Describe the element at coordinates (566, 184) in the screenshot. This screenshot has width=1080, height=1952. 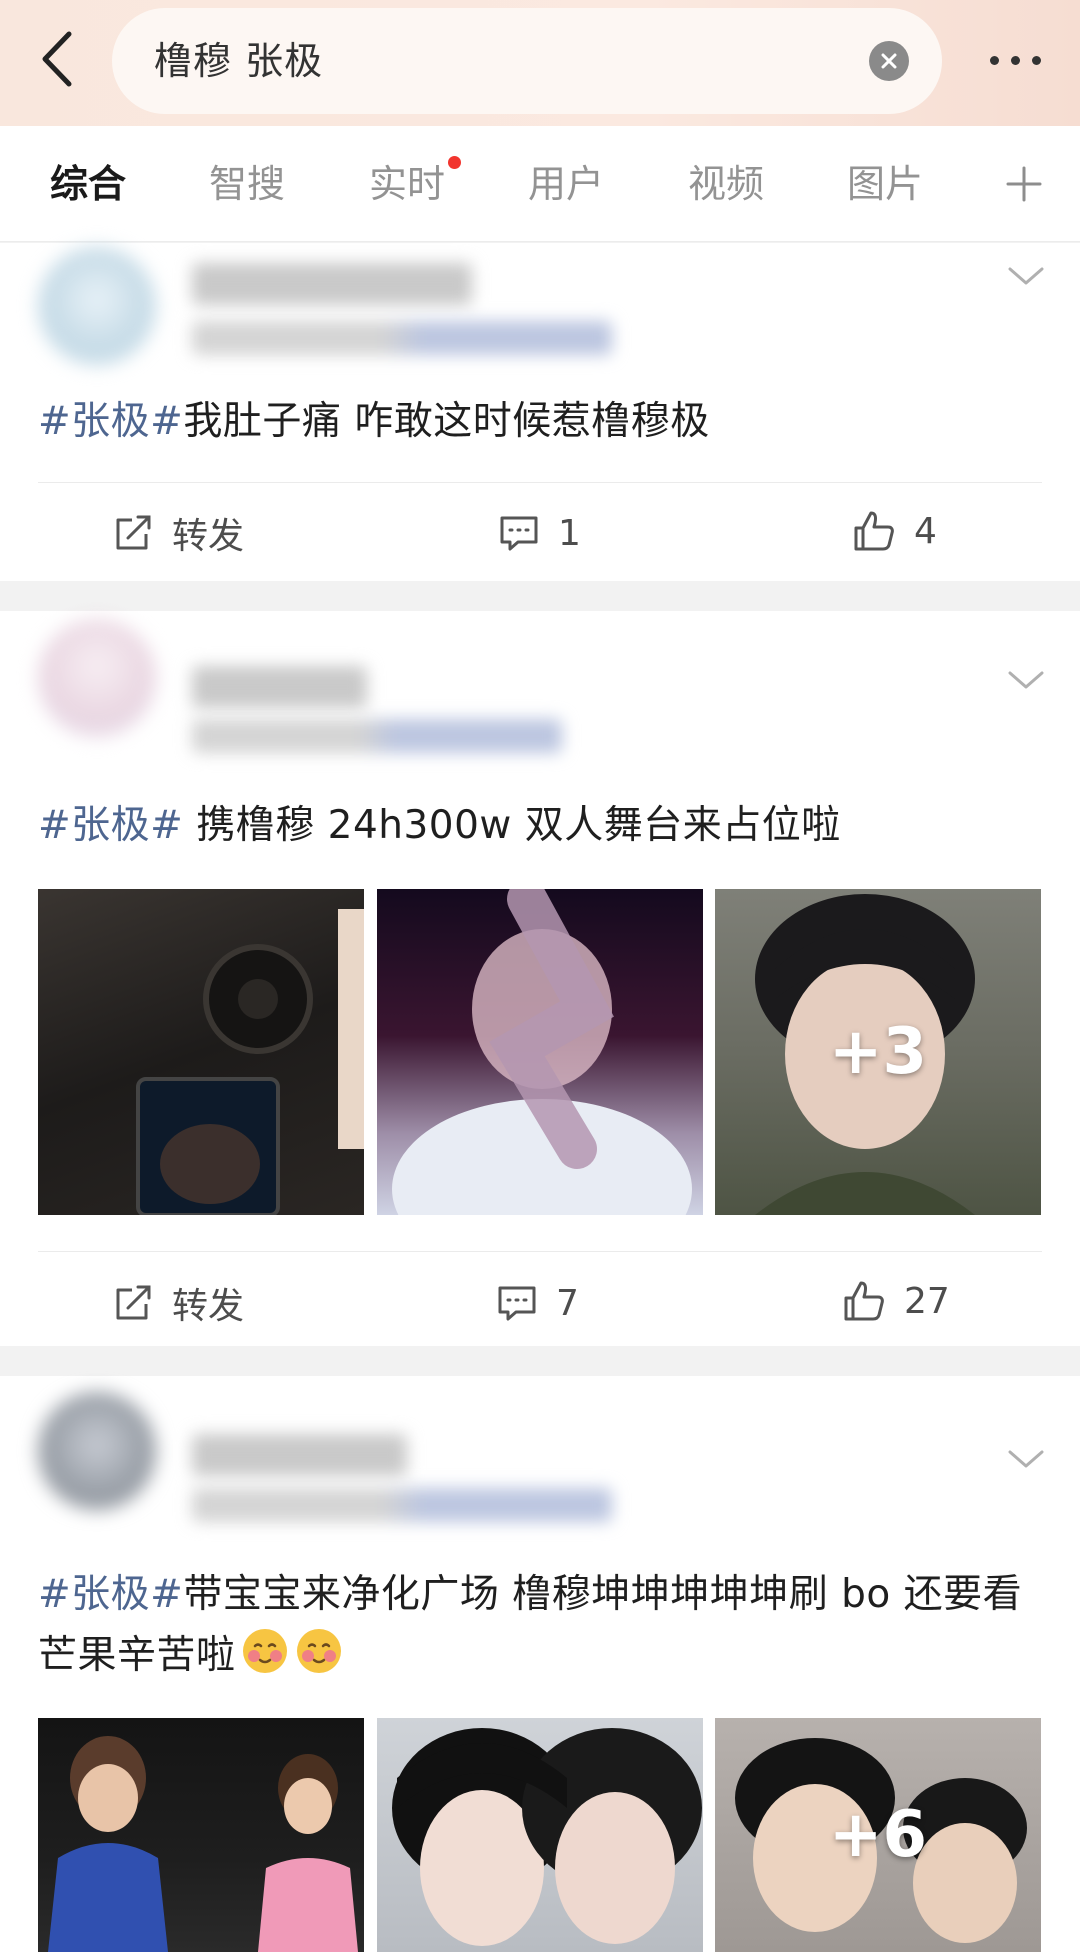
I see `tab-users: 用户` at that location.